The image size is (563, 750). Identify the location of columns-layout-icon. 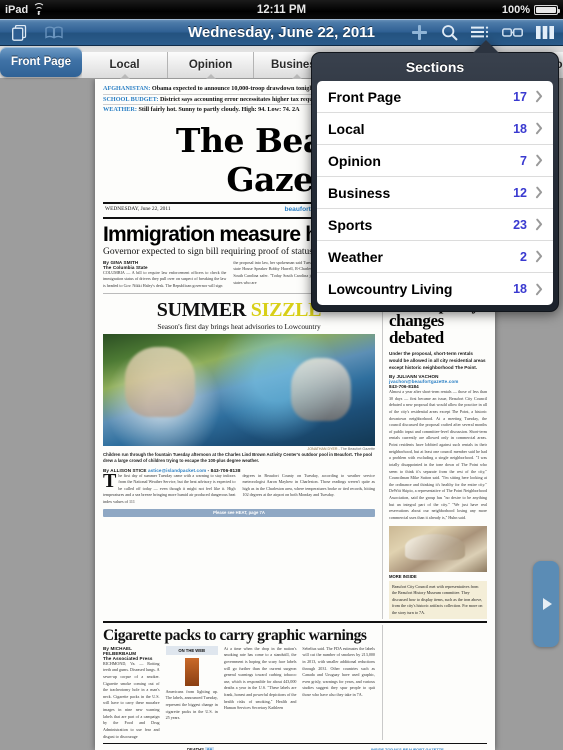
(545, 32).